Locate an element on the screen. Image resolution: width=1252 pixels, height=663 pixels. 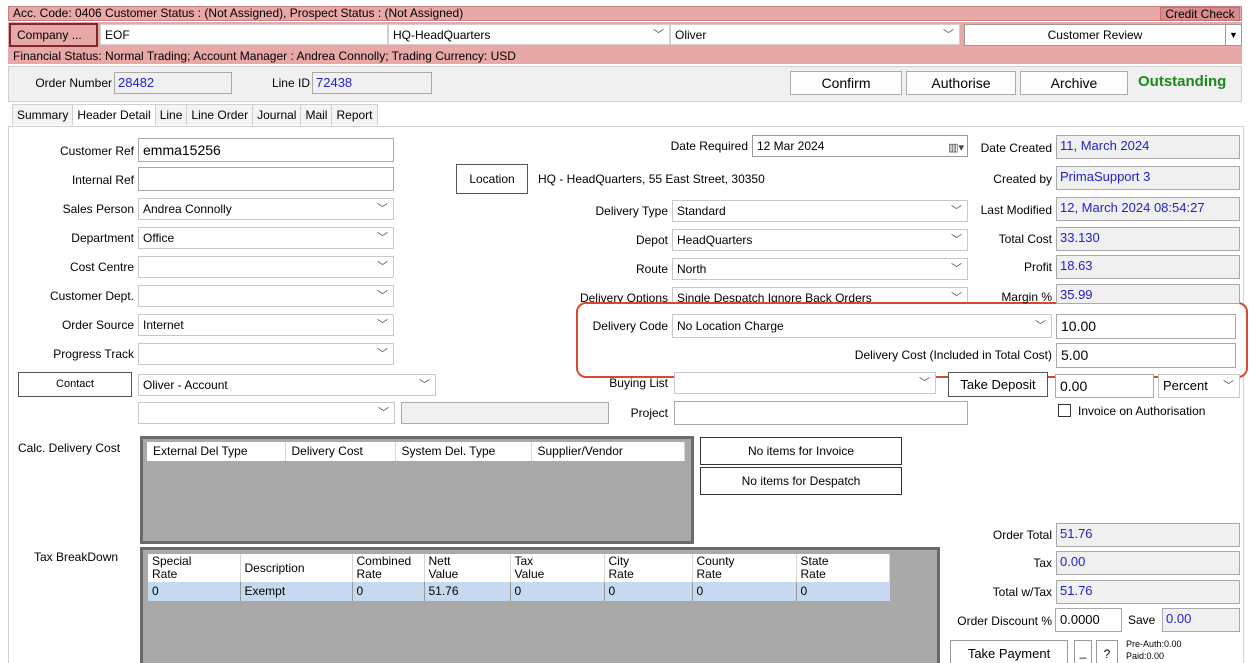
tab-mail: Mail is located at coordinates (316, 114).